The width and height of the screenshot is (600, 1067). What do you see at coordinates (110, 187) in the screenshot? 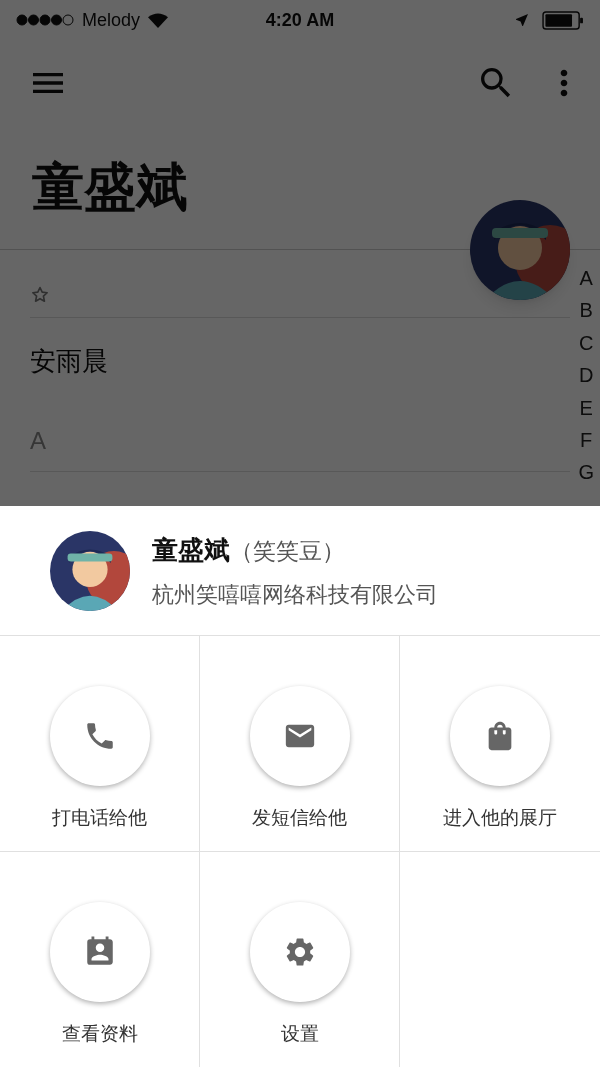
I see `page-title: 童盛斌` at bounding box center [110, 187].